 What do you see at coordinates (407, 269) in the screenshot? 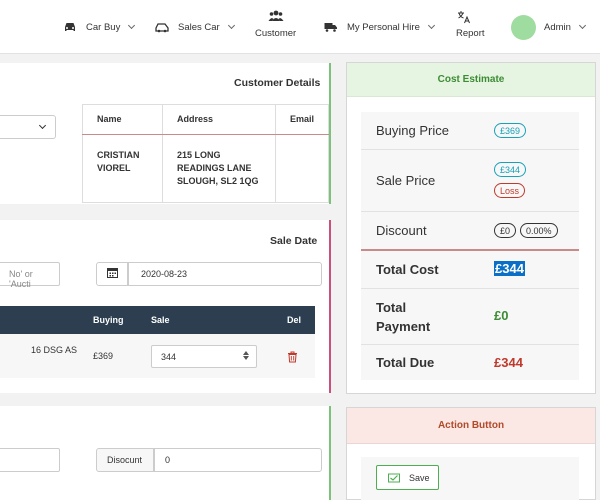
I see `total-cost-label: Total Cost` at bounding box center [407, 269].